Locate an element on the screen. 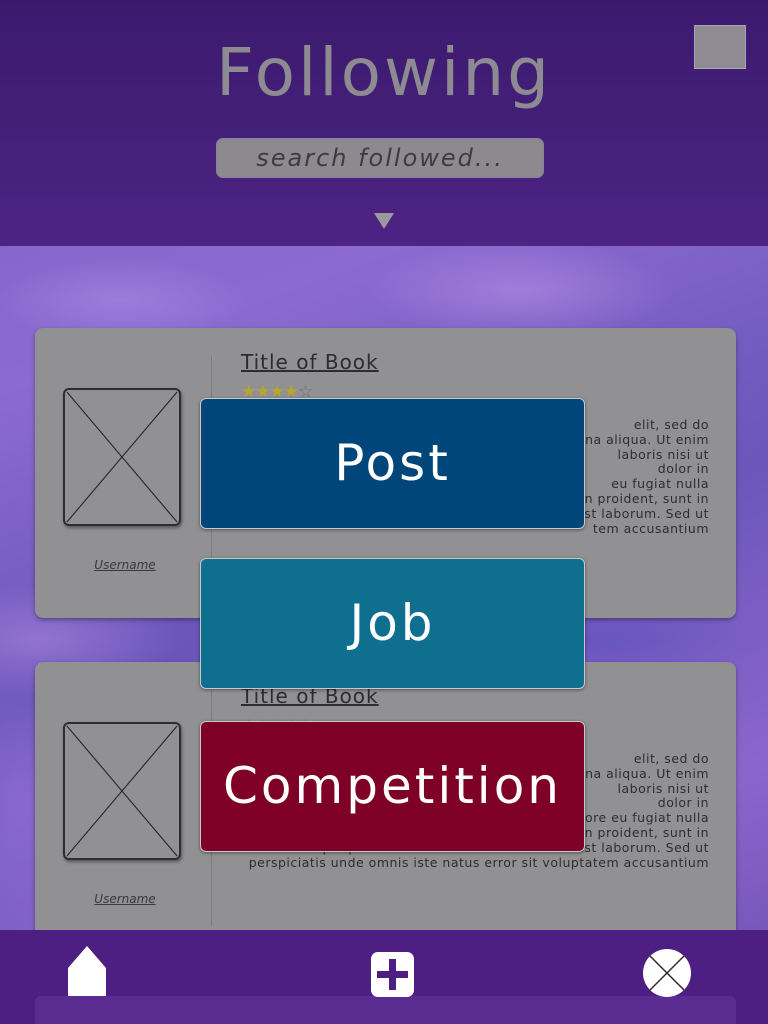 The height and width of the screenshot is (1024, 768). create-job-button: Job is located at coordinates (392, 623).